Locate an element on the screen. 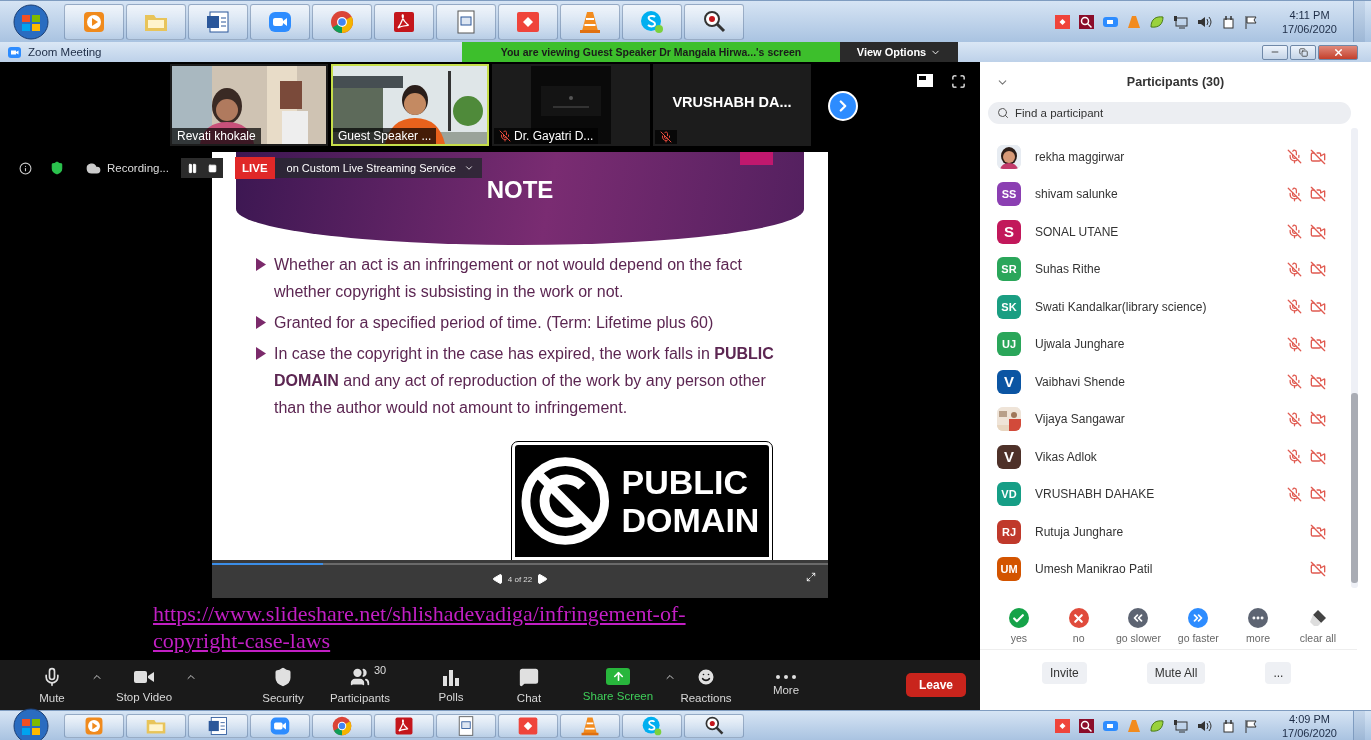 The height and width of the screenshot is (740, 1371). next-icon is located at coordinates (542, 579).